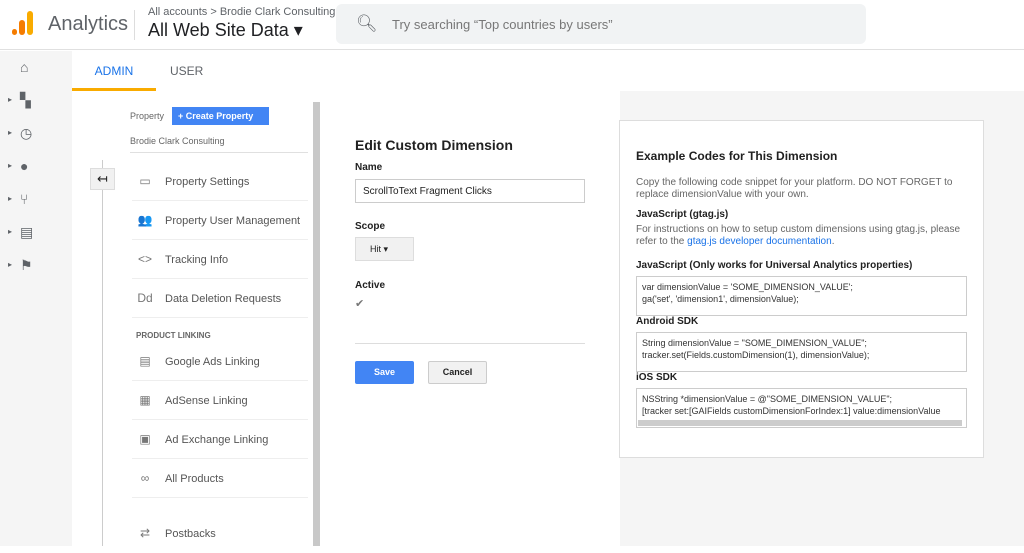 This screenshot has width=1024, height=553. I want to click on search-placeholder: Try searching “Top countries by users”, so click(502, 24).